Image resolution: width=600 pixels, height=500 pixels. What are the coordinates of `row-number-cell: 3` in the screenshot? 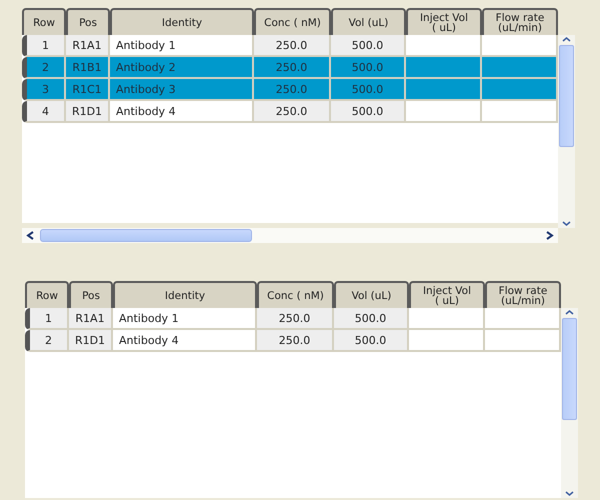 It's located at (44, 90).